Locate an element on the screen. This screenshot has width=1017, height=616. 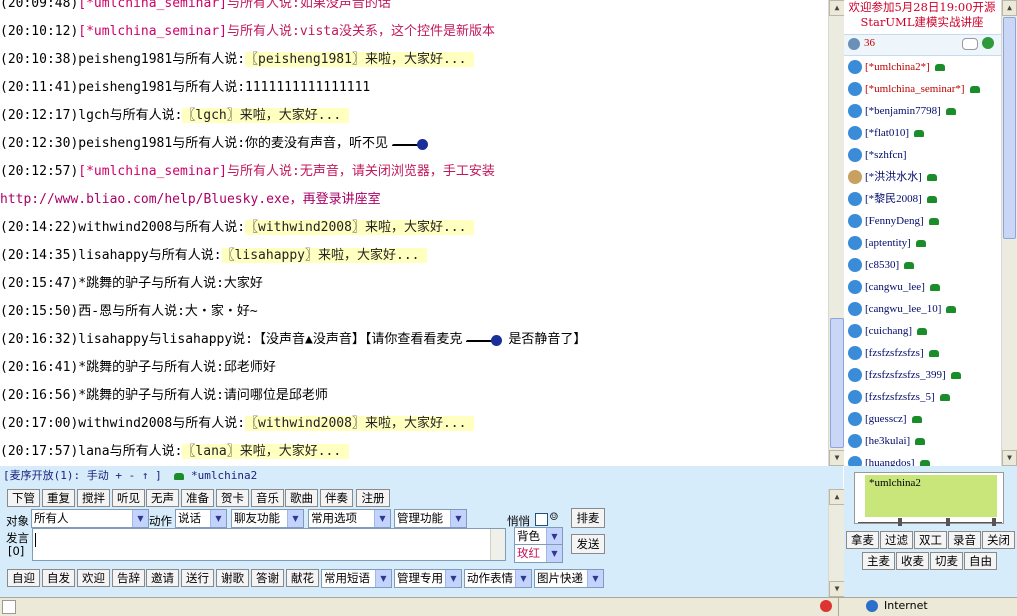
toolbar-button: 歌曲 is located at coordinates (301, 498).